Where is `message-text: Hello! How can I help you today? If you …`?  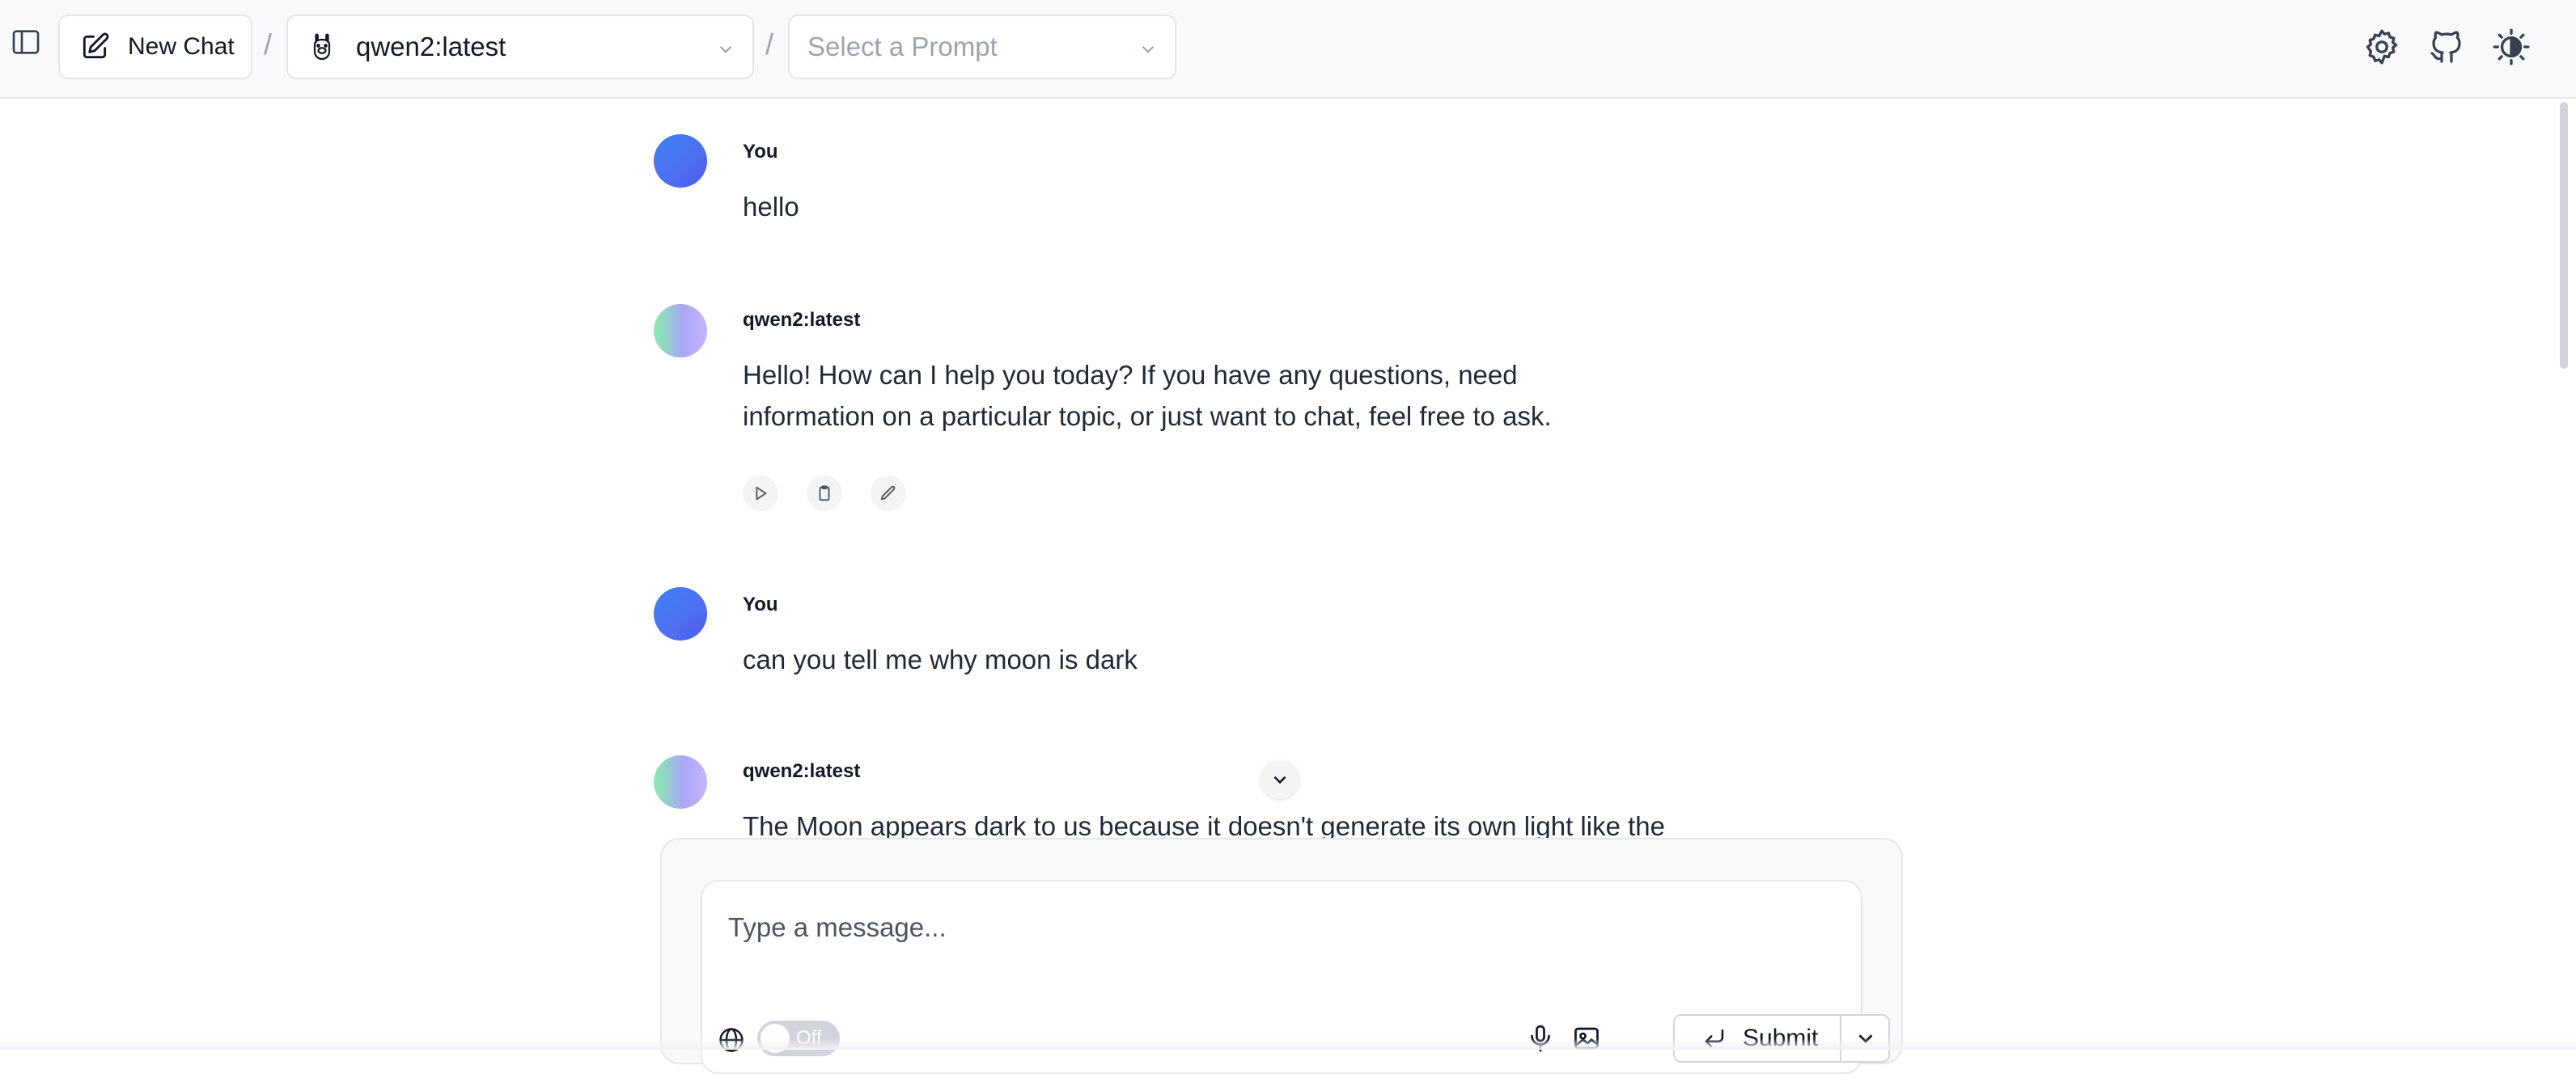 message-text: Hello! How can I help you today? If you … is located at coordinates (1147, 395).